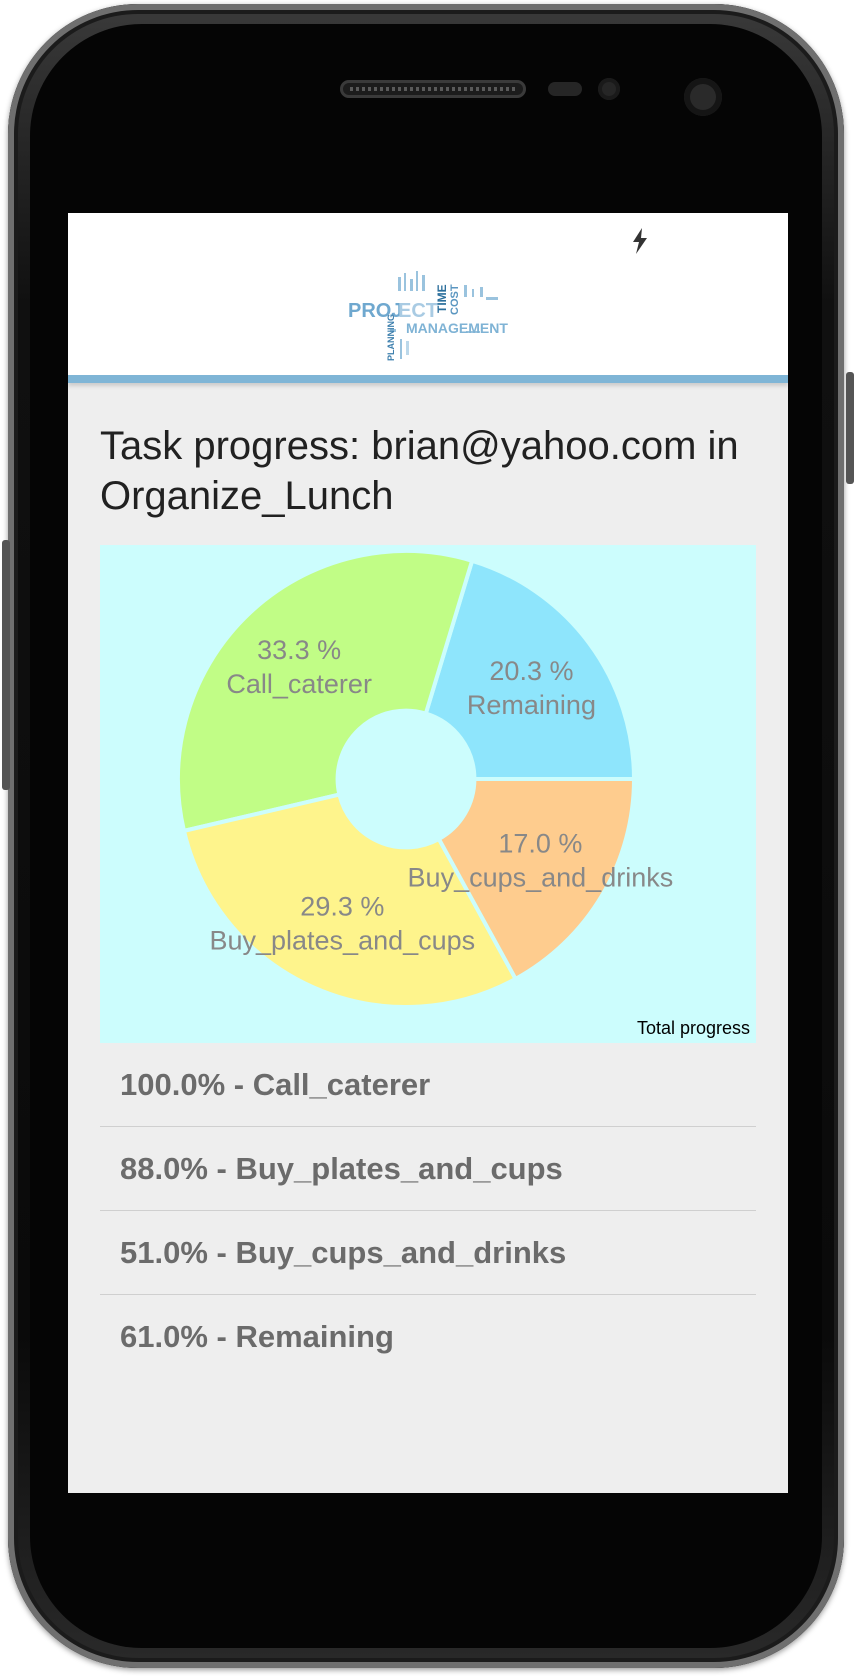  Describe the element at coordinates (418, 311) in the screenshot. I see `svg-text: ECT` at that location.